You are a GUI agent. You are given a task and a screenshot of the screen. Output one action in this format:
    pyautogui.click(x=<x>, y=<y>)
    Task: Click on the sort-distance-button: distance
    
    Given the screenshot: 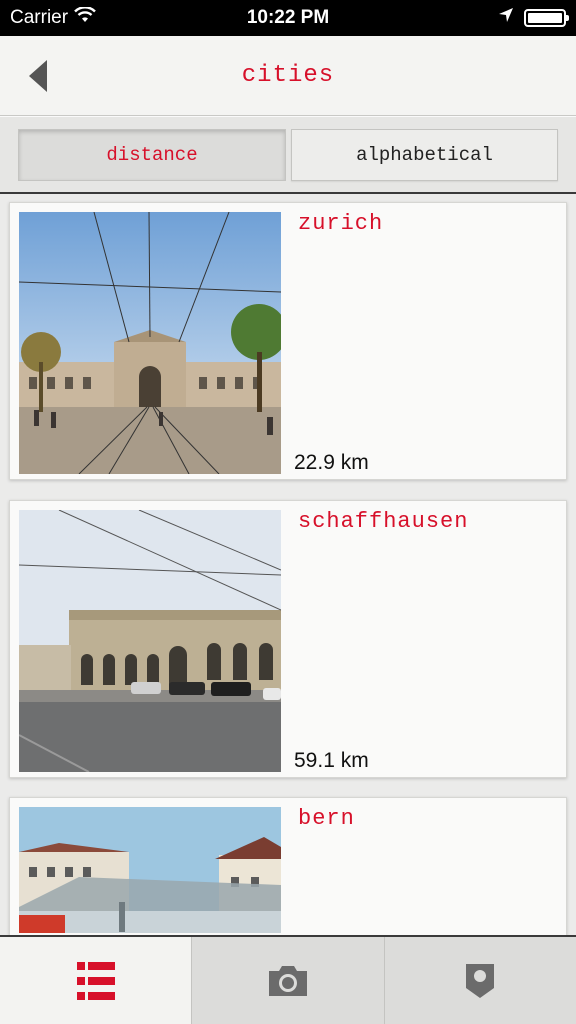 What is the action you would take?
    pyautogui.click(x=152, y=155)
    